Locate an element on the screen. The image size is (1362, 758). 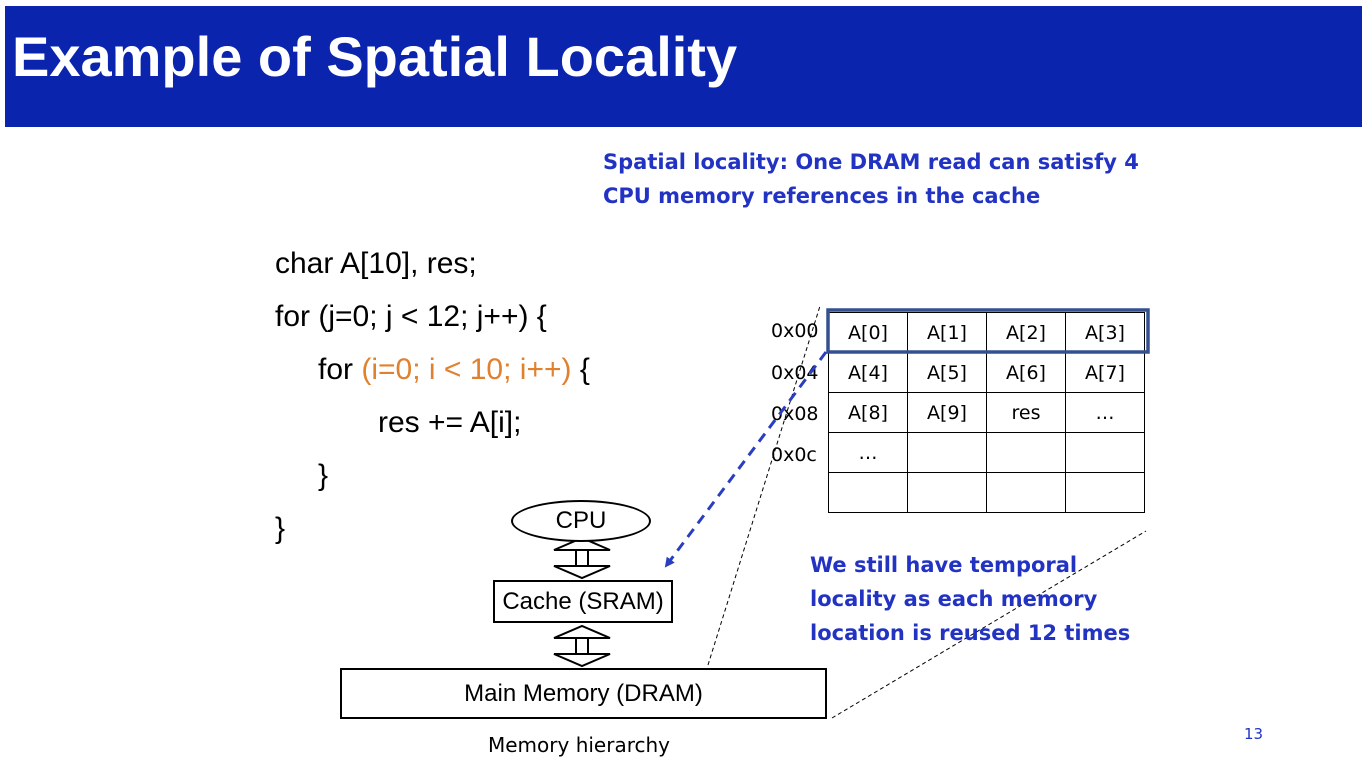
page-number: 13 is located at coordinates (1254, 734).